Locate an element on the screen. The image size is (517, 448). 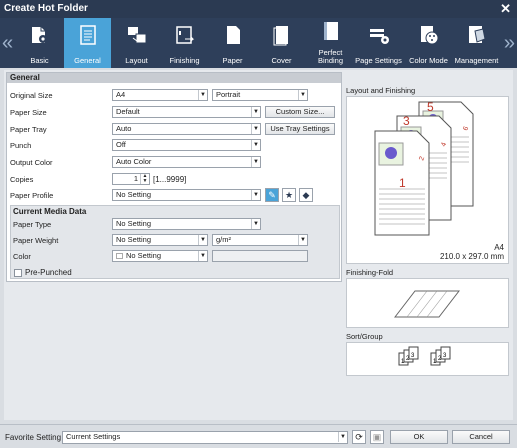
paper-weight-select: No Setting ▼ is located at coordinates (160, 240).